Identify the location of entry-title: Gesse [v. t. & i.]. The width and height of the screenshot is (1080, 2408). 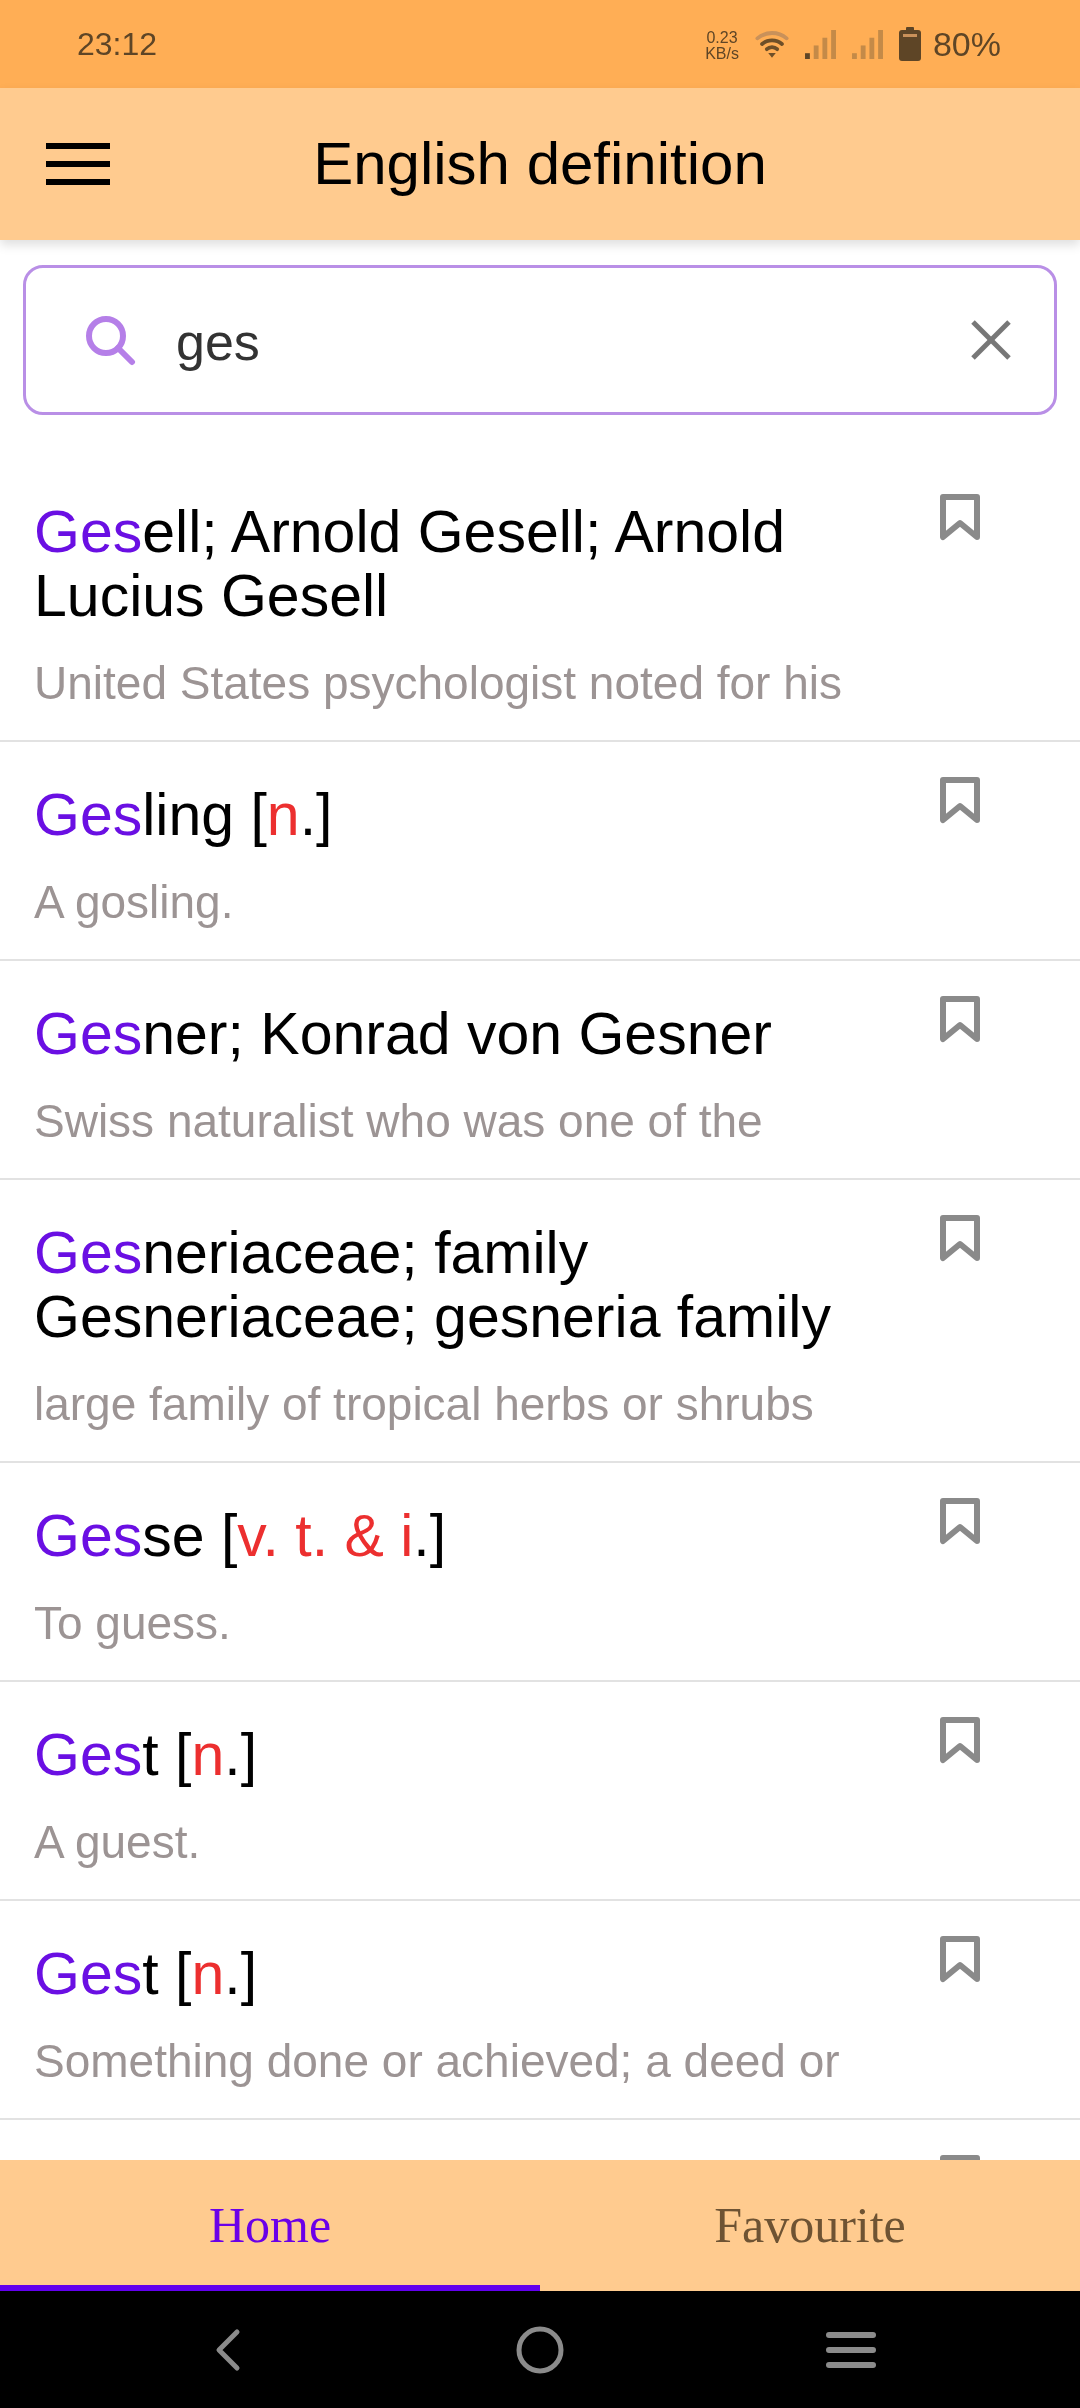
(240, 1536).